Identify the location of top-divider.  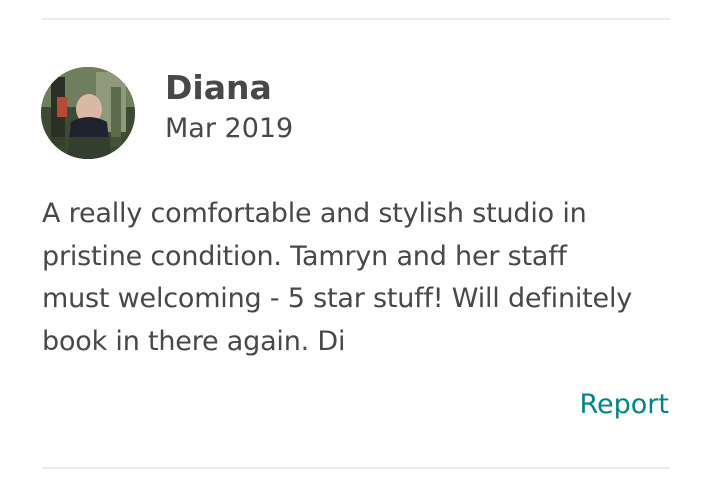
(356, 19).